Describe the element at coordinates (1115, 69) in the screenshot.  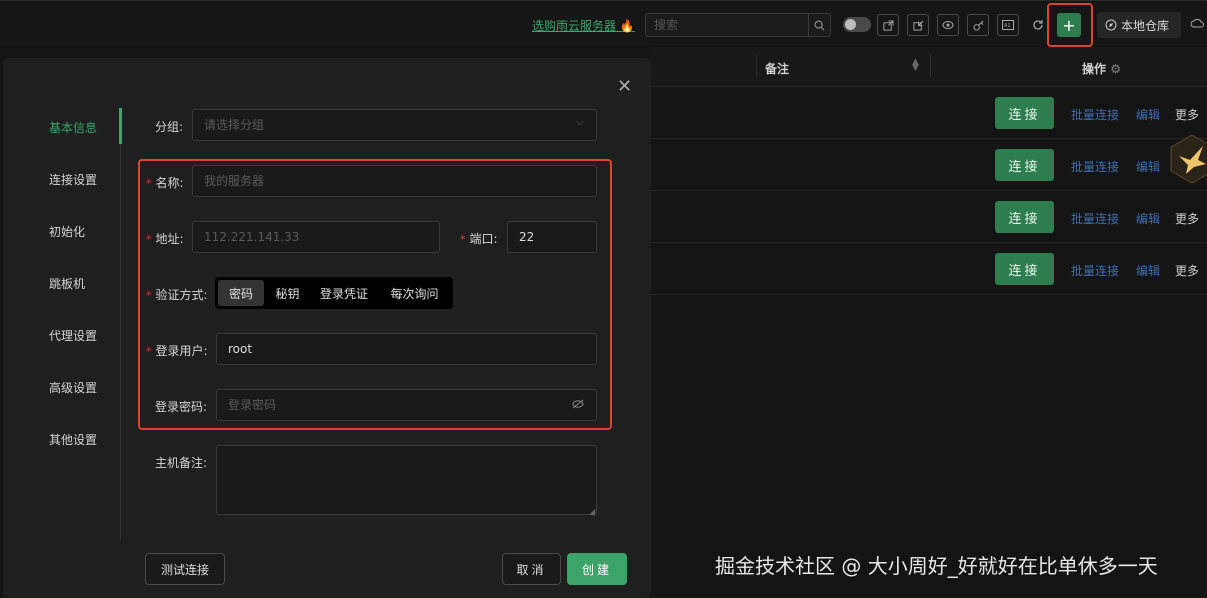
I see `gear-icon: ⚙` at that location.